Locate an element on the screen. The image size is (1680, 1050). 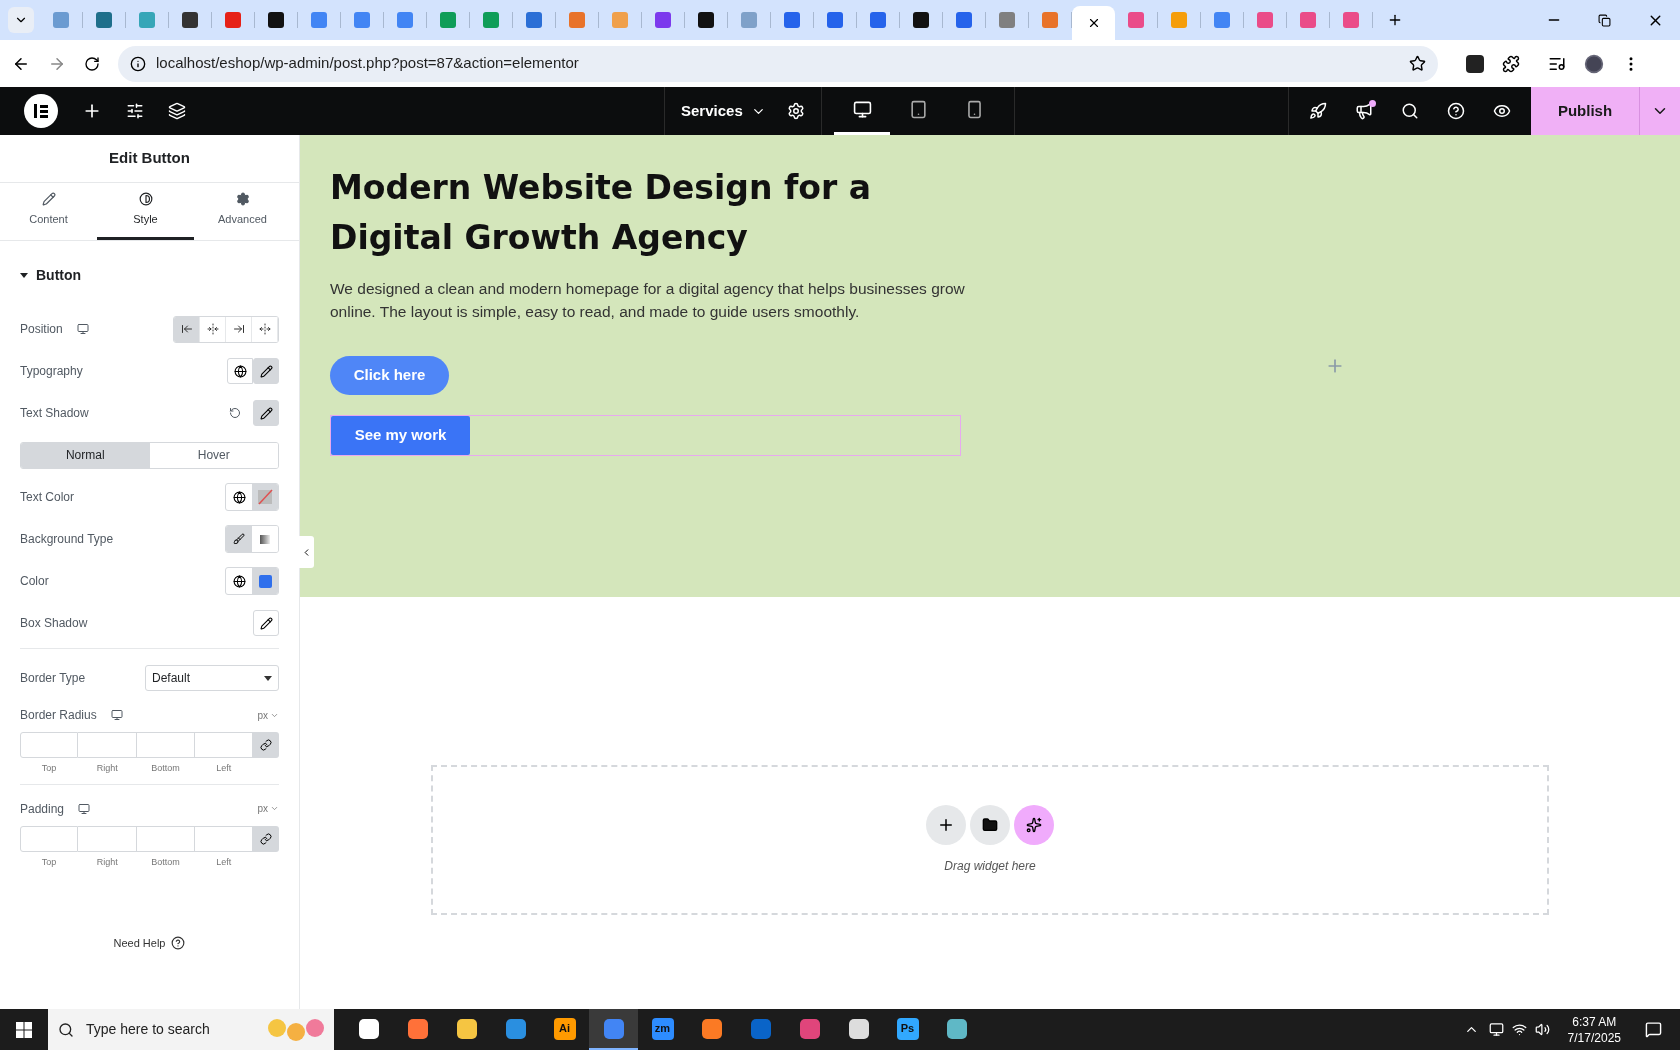
border-type-select: Default is located at coordinates (212, 678).